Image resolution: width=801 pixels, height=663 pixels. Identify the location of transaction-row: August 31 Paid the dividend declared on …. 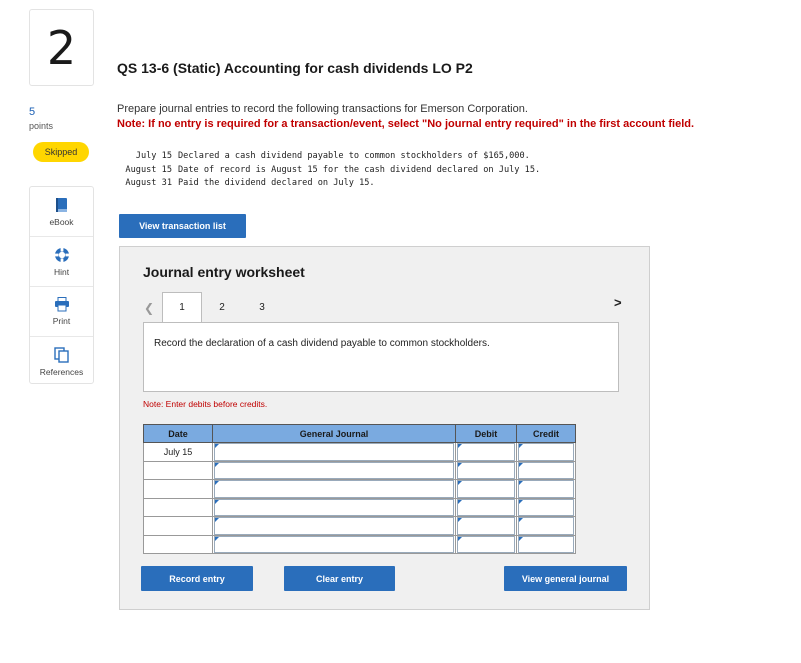
(328, 184).